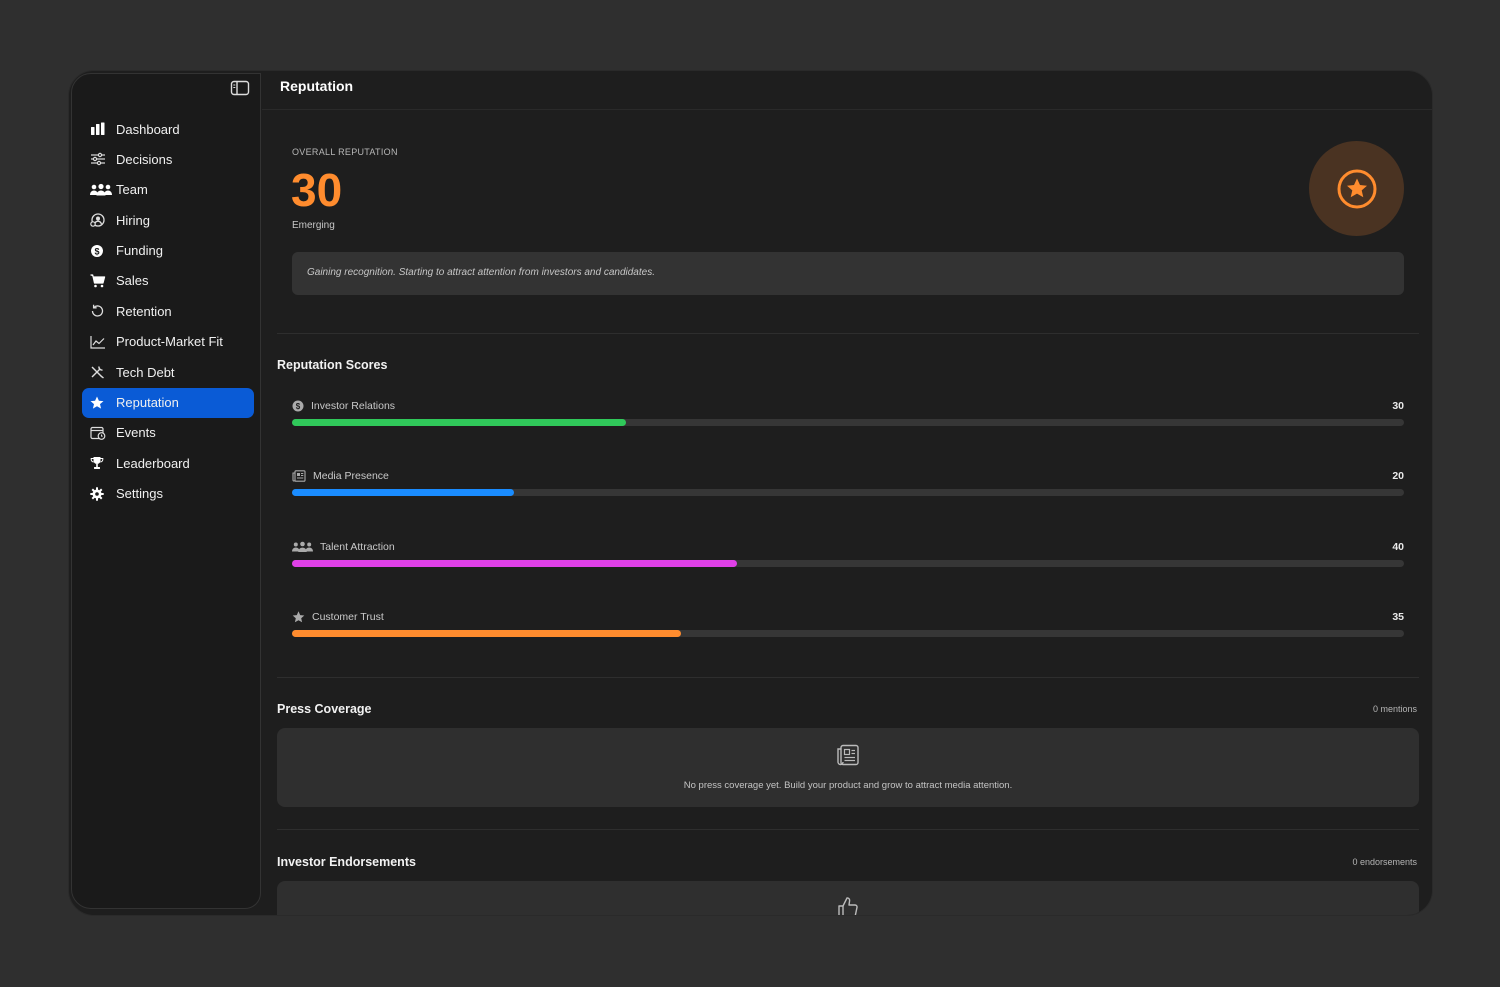 The width and height of the screenshot is (1500, 987). I want to click on sidebar-item-label: Events, so click(136, 433).